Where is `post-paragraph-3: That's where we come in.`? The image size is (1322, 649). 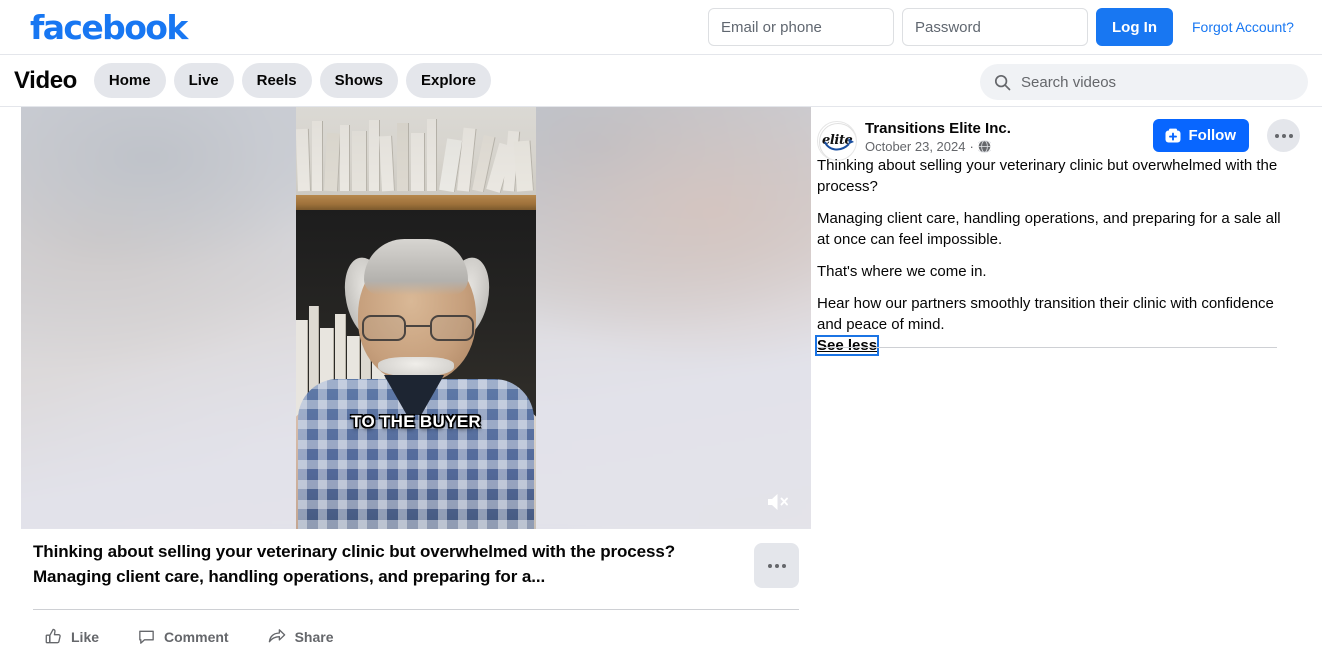 post-paragraph-3: That's where we come in. is located at coordinates (902, 271).